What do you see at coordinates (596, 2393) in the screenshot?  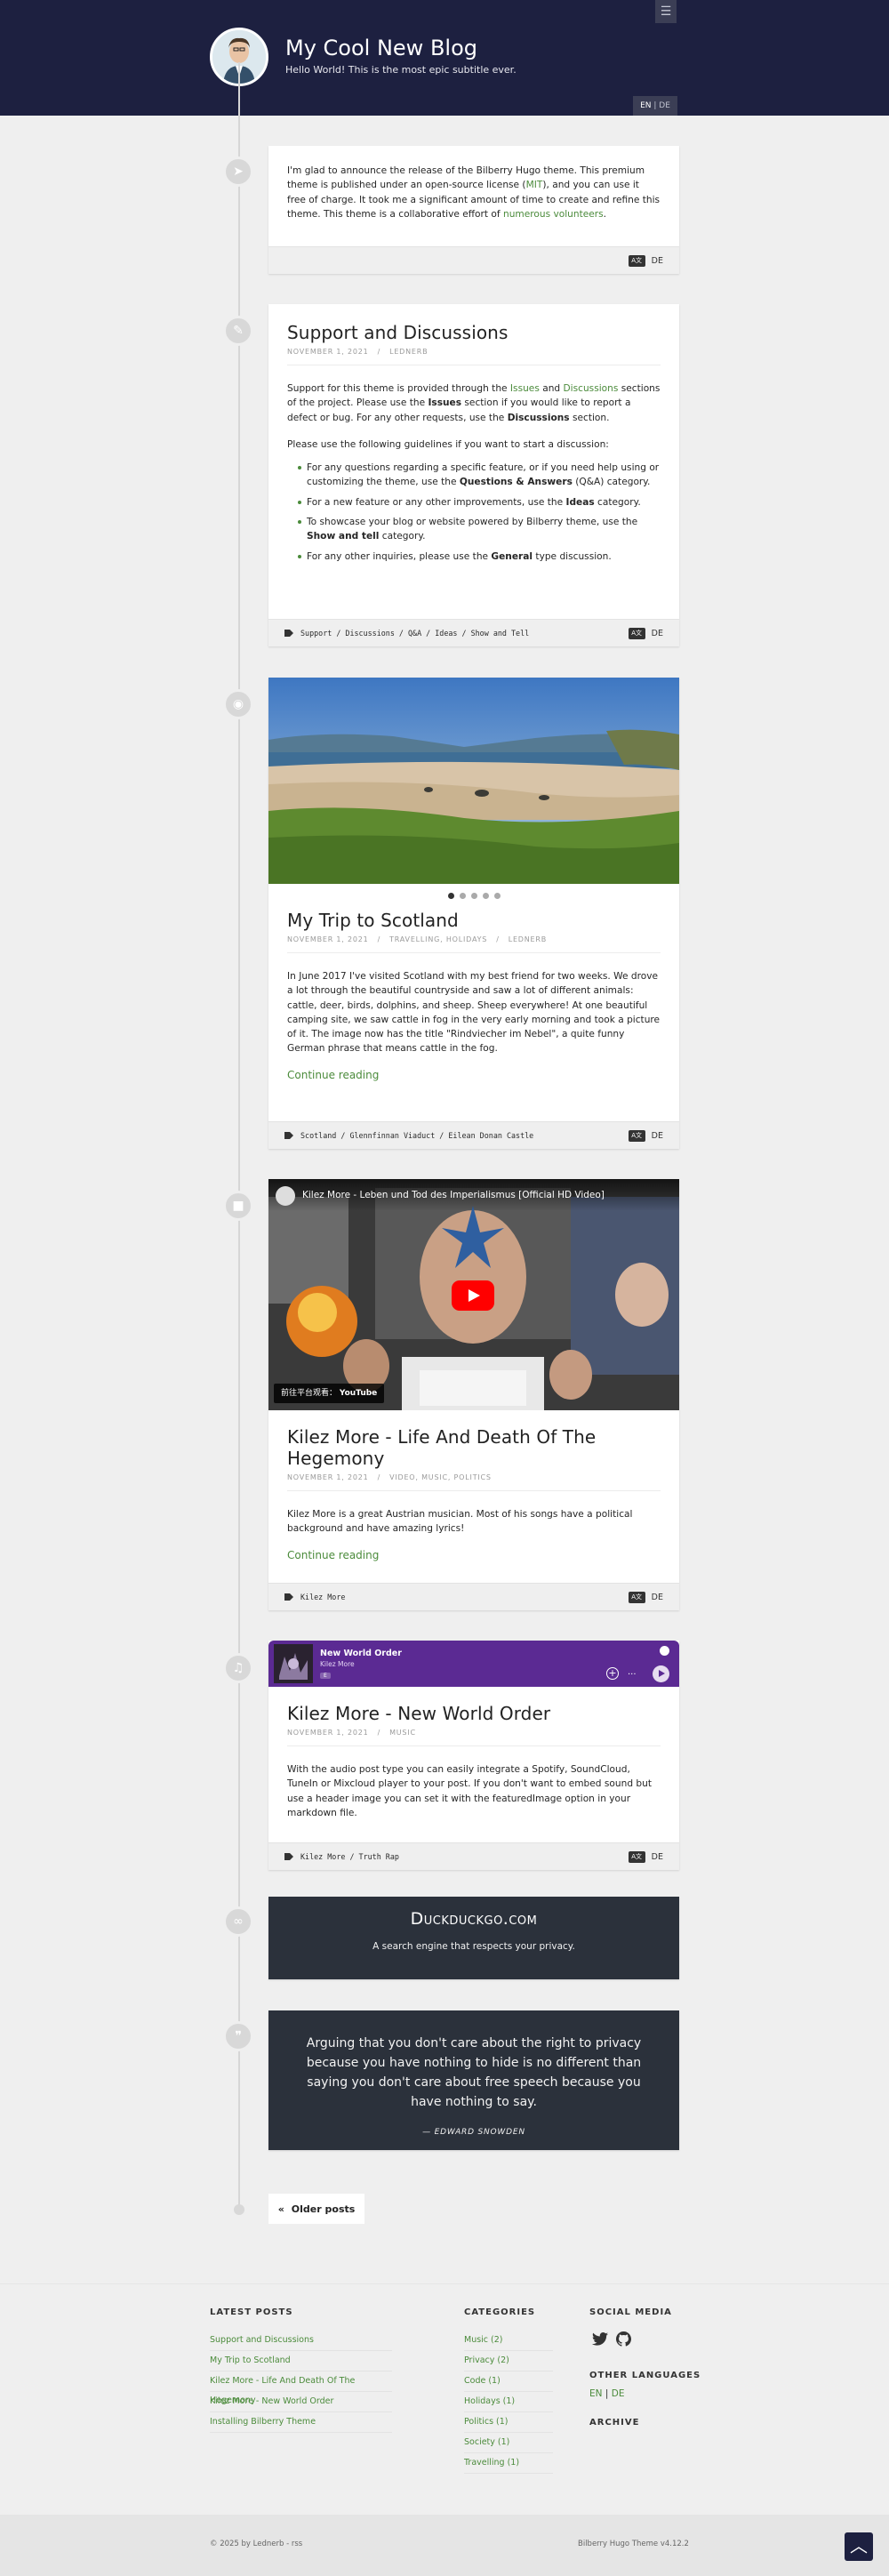 I see `footer-lang-en: EN` at bounding box center [596, 2393].